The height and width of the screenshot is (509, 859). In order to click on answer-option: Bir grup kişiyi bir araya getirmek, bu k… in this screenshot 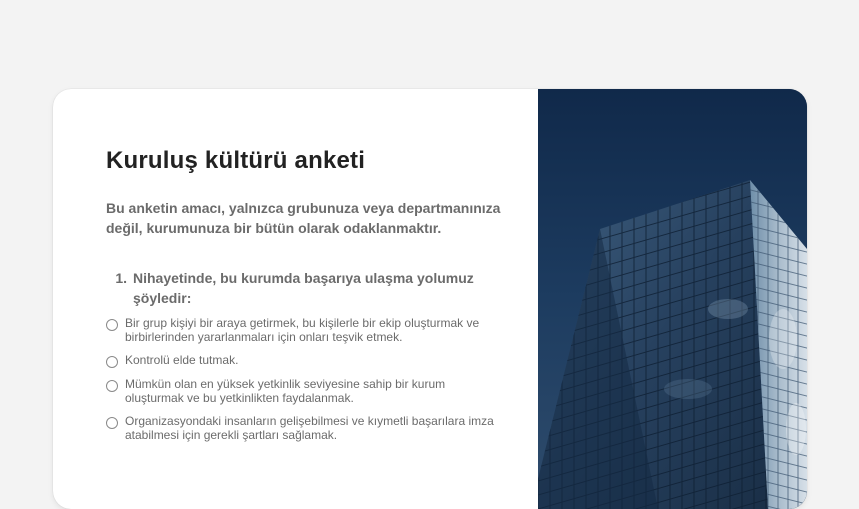, I will do `click(306, 330)`.